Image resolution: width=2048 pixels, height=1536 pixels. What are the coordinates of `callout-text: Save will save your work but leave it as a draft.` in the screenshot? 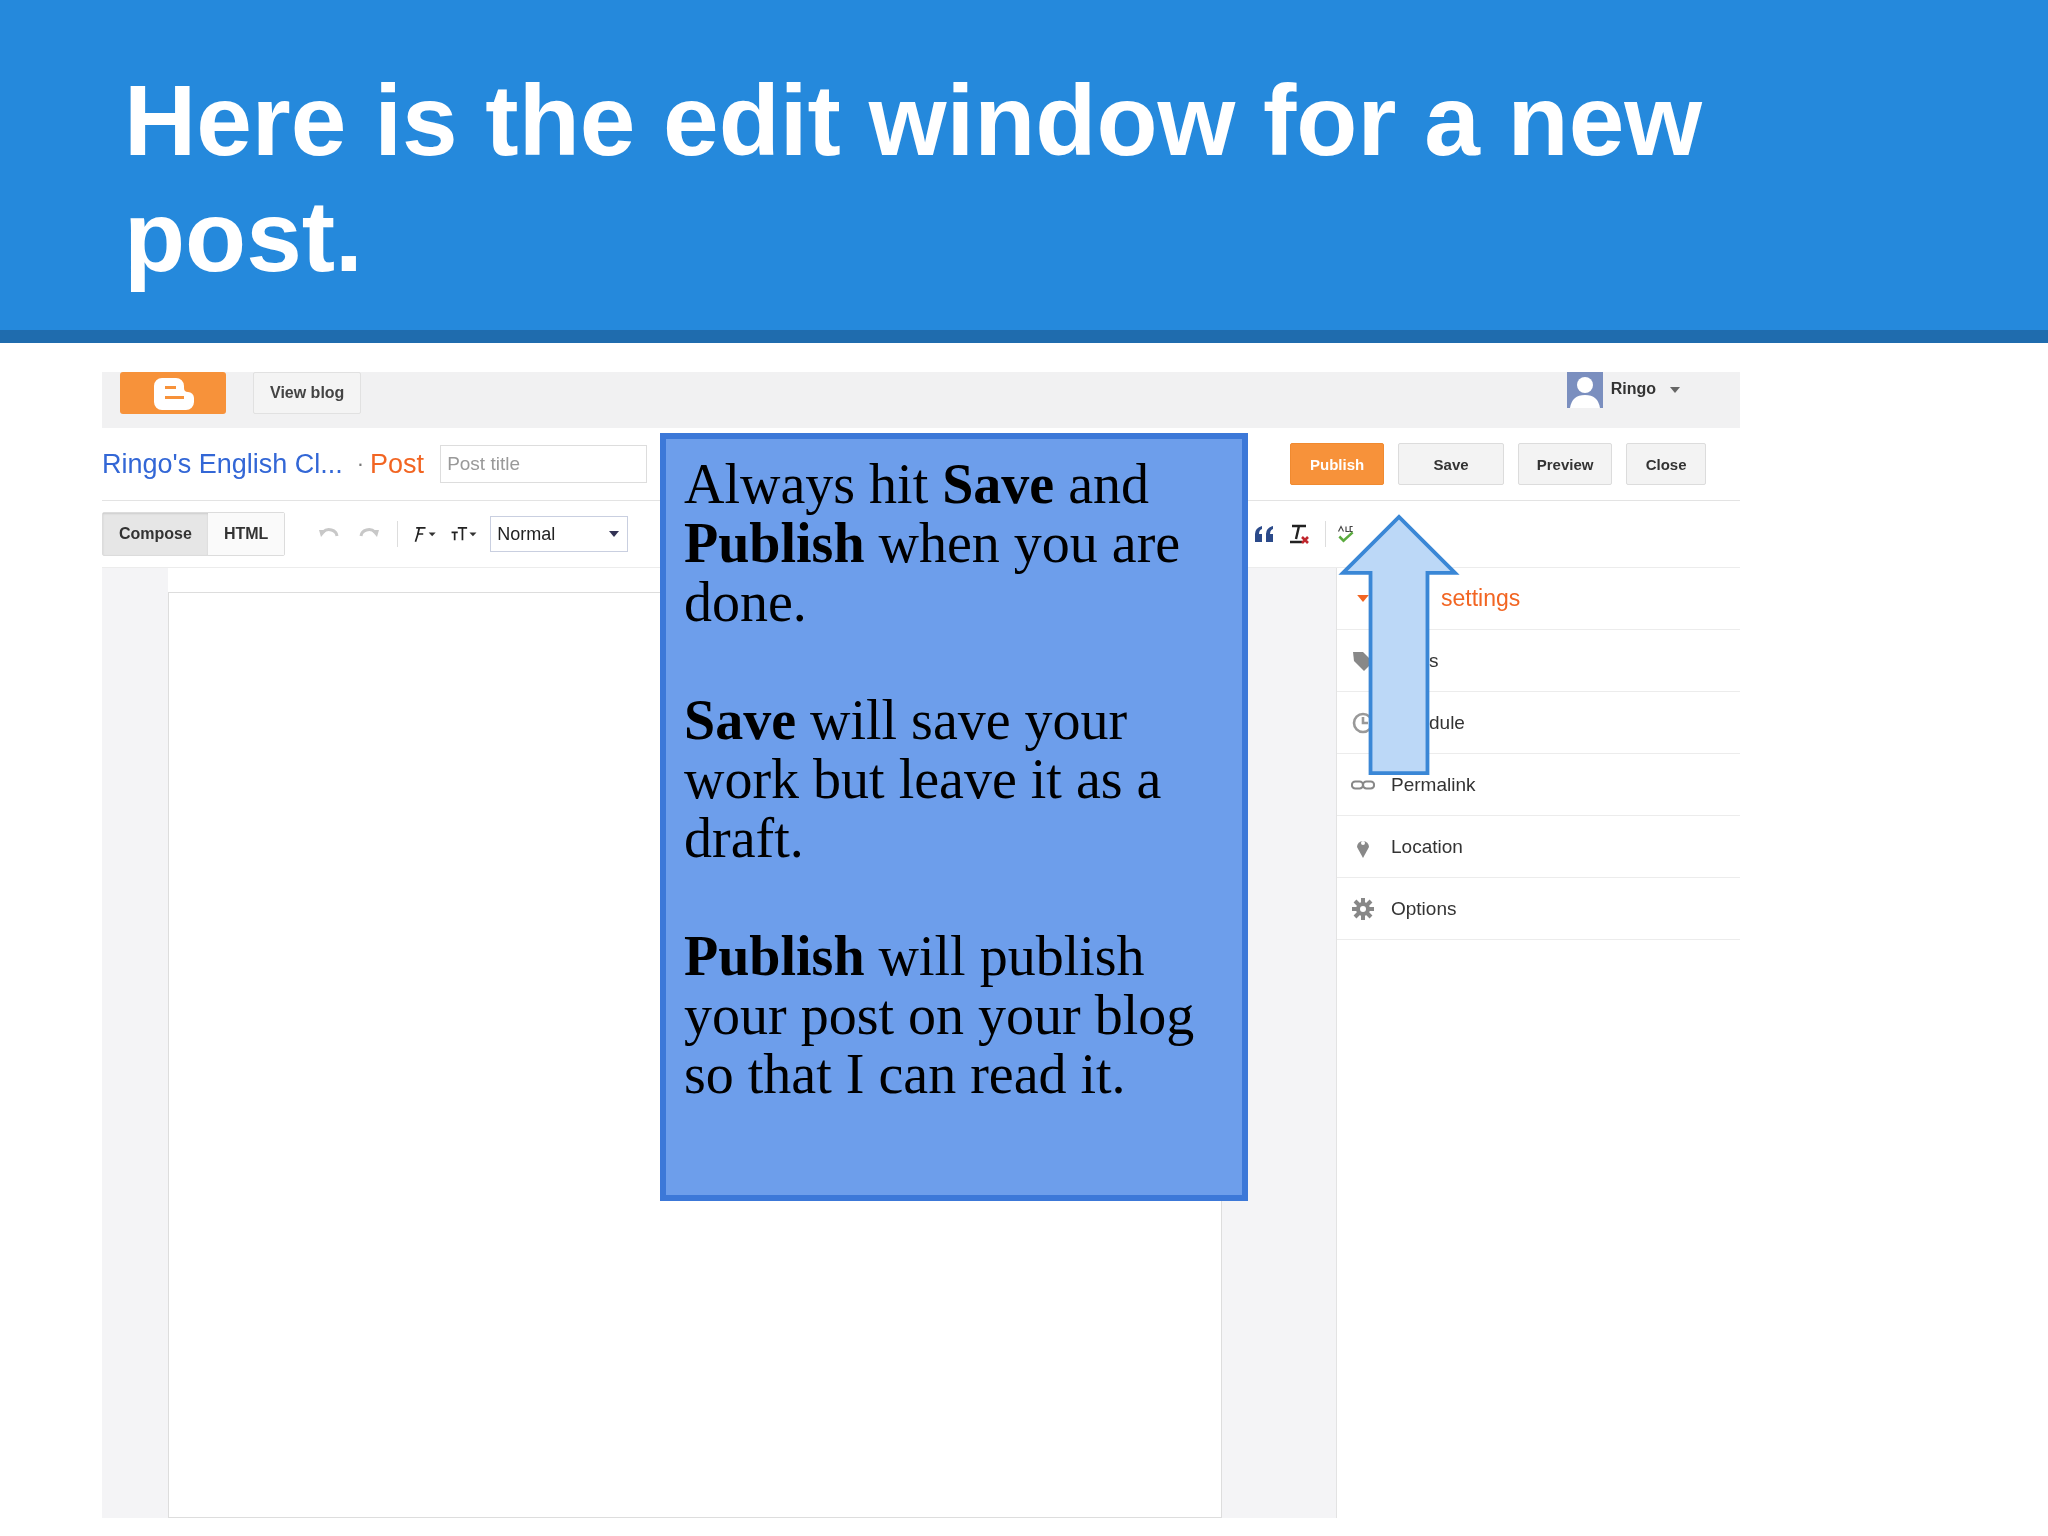 It's located at (923, 779).